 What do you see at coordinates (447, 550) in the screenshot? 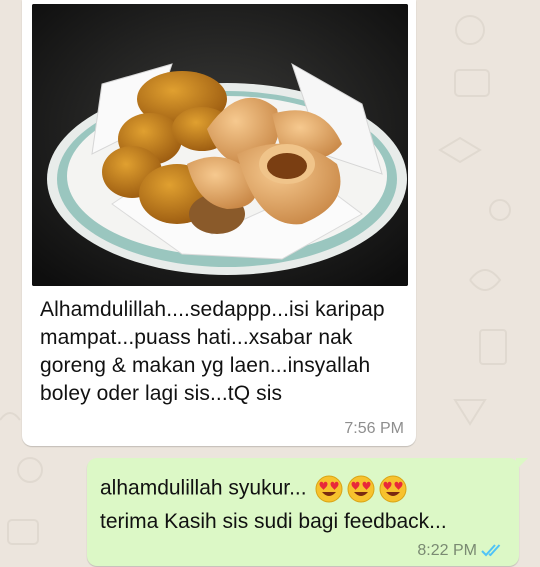
I see `outgoing-message-time: 8:22 PM` at bounding box center [447, 550].